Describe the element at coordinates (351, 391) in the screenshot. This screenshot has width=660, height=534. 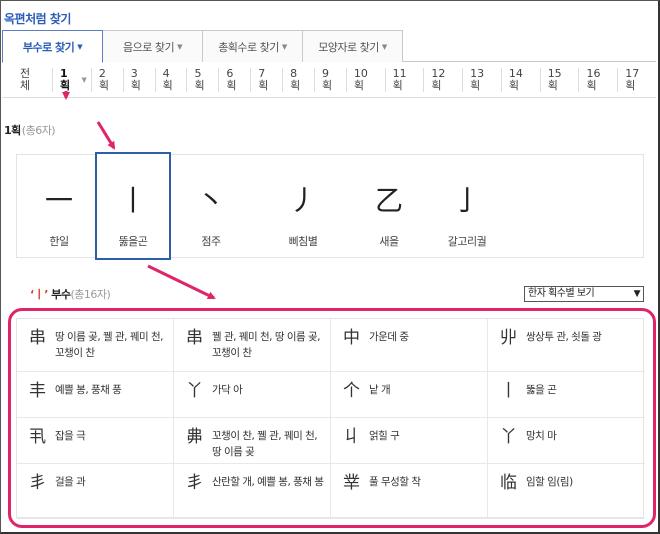
I see `character-glyph: 个` at that location.